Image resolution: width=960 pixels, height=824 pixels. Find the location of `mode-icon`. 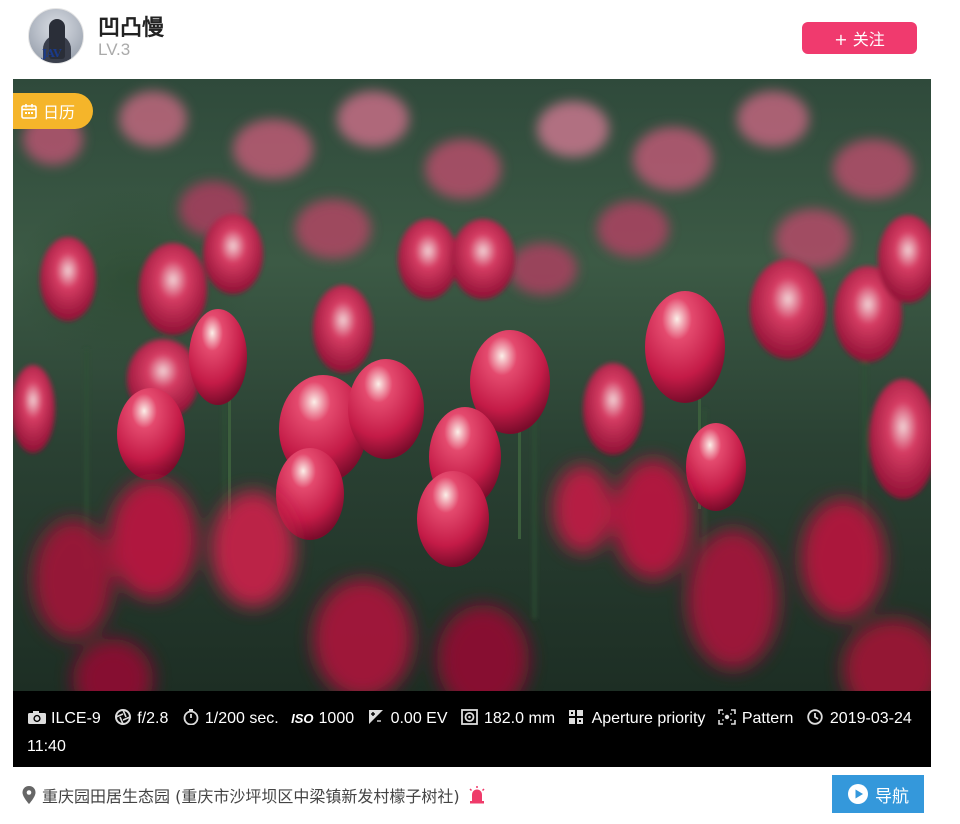

mode-icon is located at coordinates (575, 717).